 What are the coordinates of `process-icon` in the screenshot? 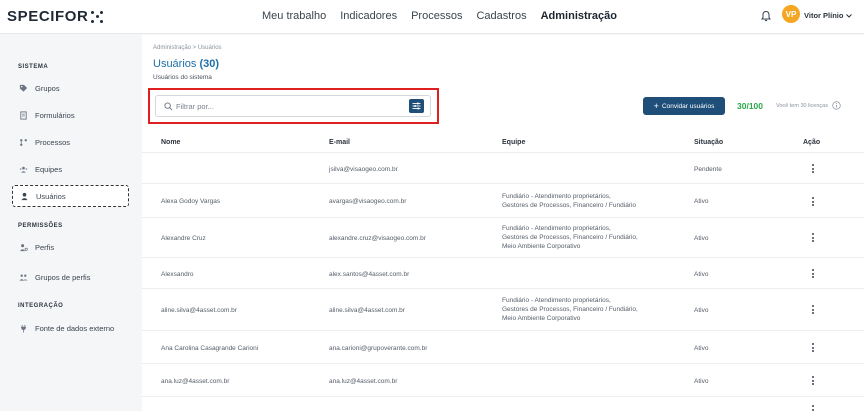 It's located at (23, 142).